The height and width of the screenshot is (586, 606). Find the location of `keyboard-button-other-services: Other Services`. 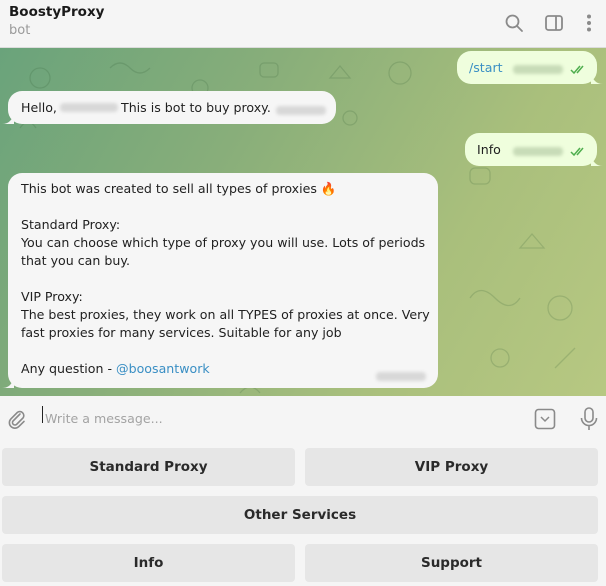

keyboard-button-other-services: Other Services is located at coordinates (300, 515).